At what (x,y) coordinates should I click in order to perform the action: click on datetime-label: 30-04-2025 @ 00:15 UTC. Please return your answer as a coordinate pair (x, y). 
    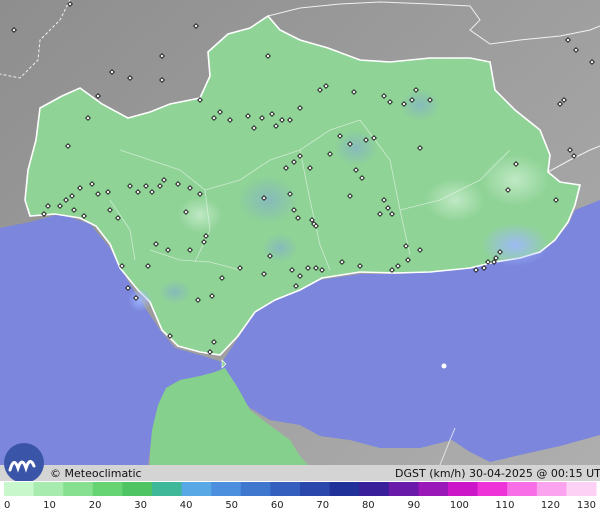
    Looking at the image, I should click on (534, 473).